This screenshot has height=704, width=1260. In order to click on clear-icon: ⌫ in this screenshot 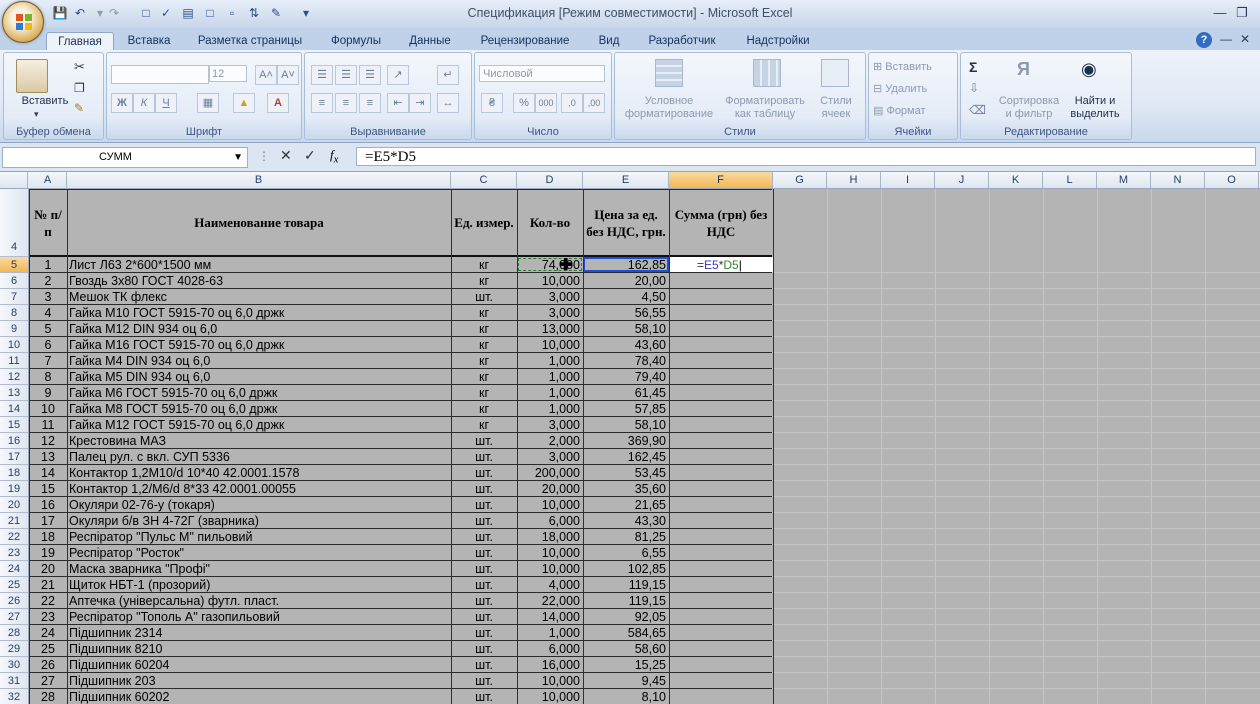, I will do `click(977, 110)`.